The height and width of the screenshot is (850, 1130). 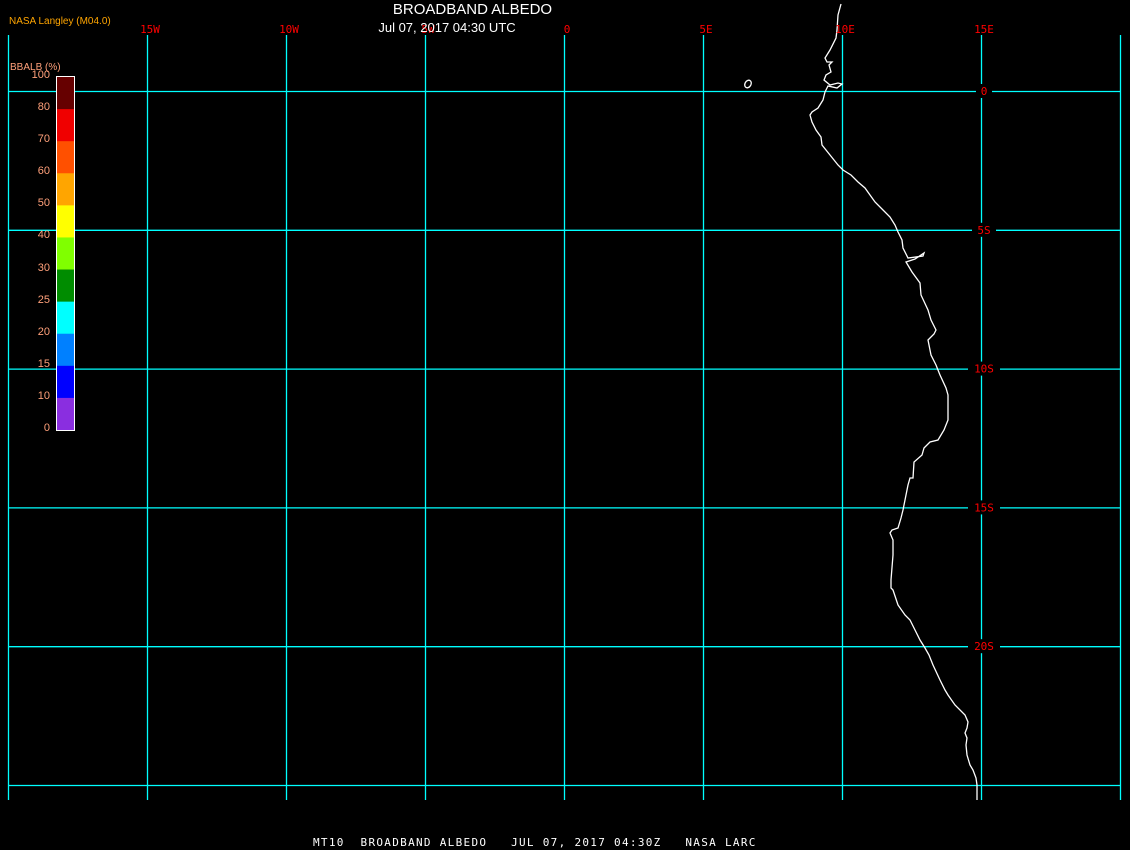 I want to click on legend-tick-label: 100, so click(x=40, y=75).